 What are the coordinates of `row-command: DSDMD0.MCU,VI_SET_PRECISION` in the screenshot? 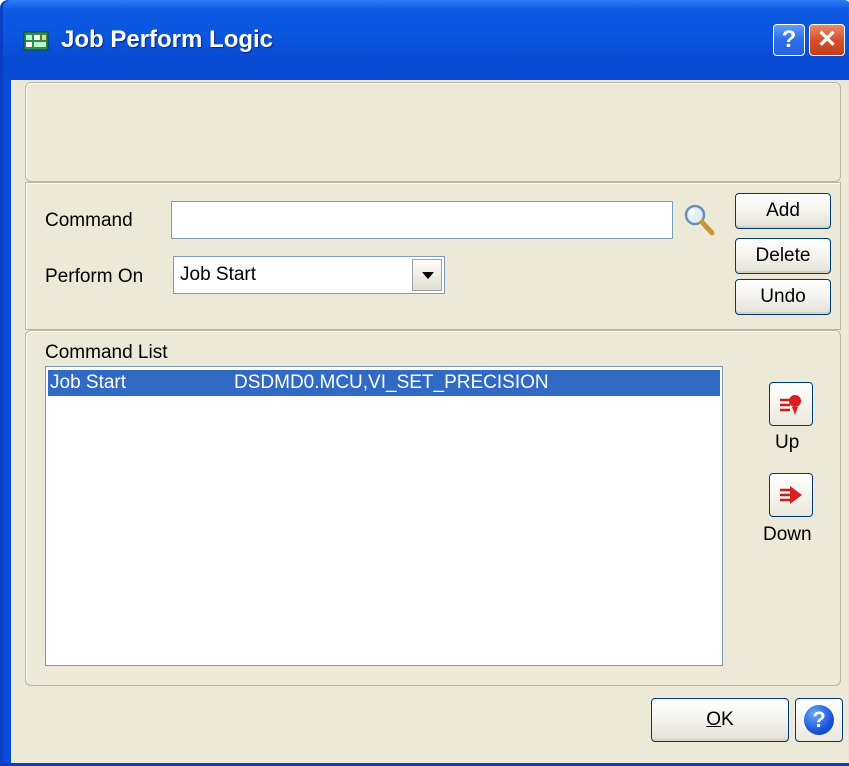 It's located at (391, 382).